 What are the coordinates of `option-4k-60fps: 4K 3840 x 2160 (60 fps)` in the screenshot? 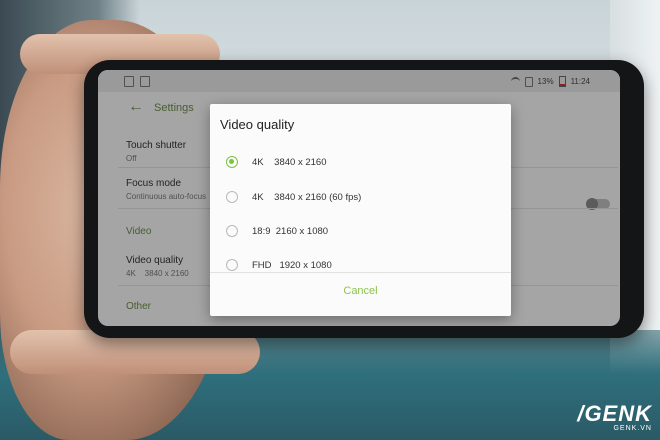 It's located at (293, 197).